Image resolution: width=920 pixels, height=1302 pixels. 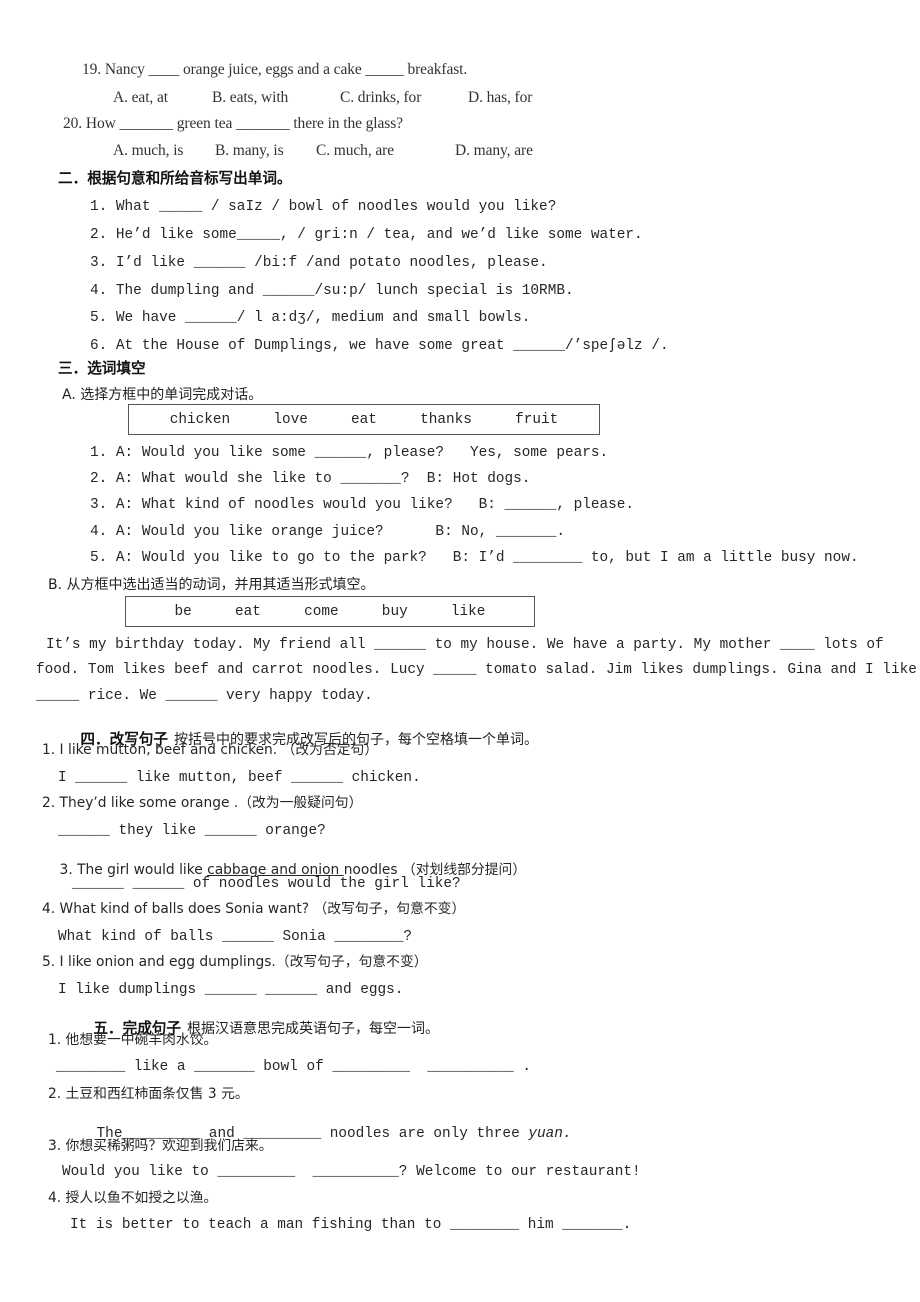 I want to click on section-two-heading: 二．根据句意和所给音标写出单词。, so click(x=175, y=178).